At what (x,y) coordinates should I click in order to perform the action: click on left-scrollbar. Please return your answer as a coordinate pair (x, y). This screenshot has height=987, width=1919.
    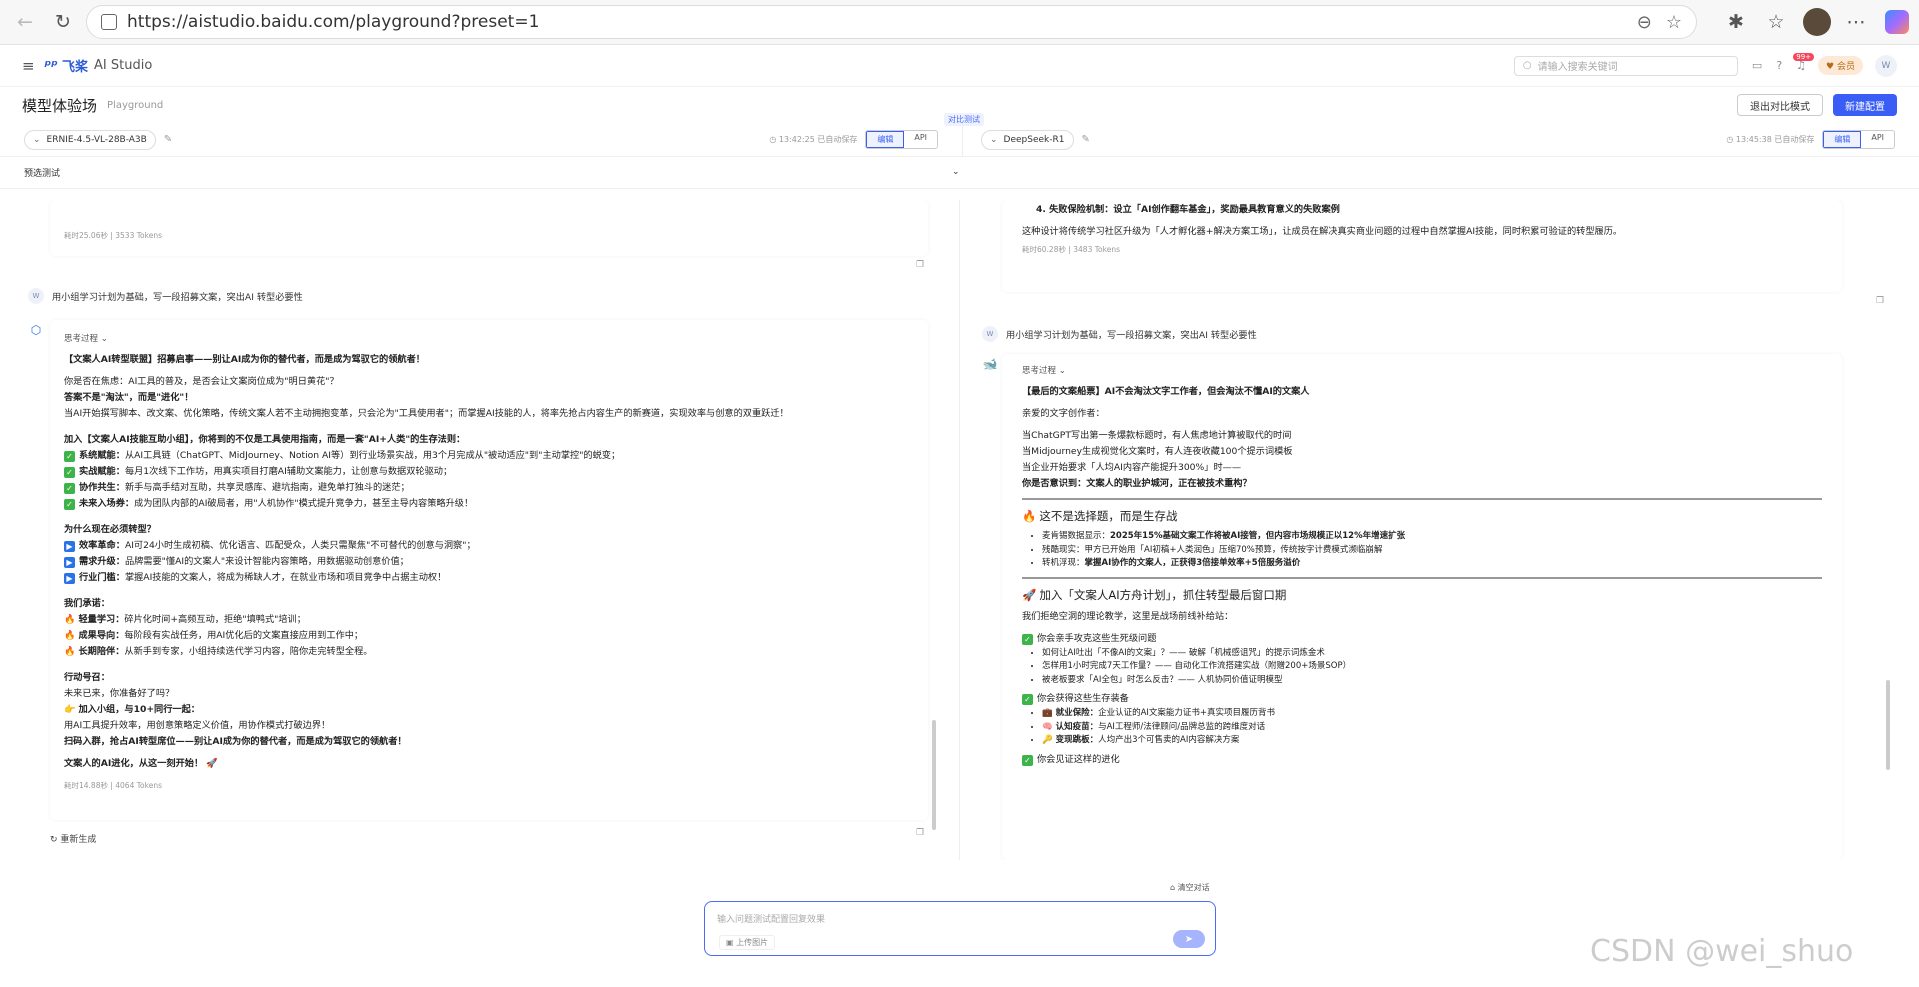
    Looking at the image, I should click on (934, 775).